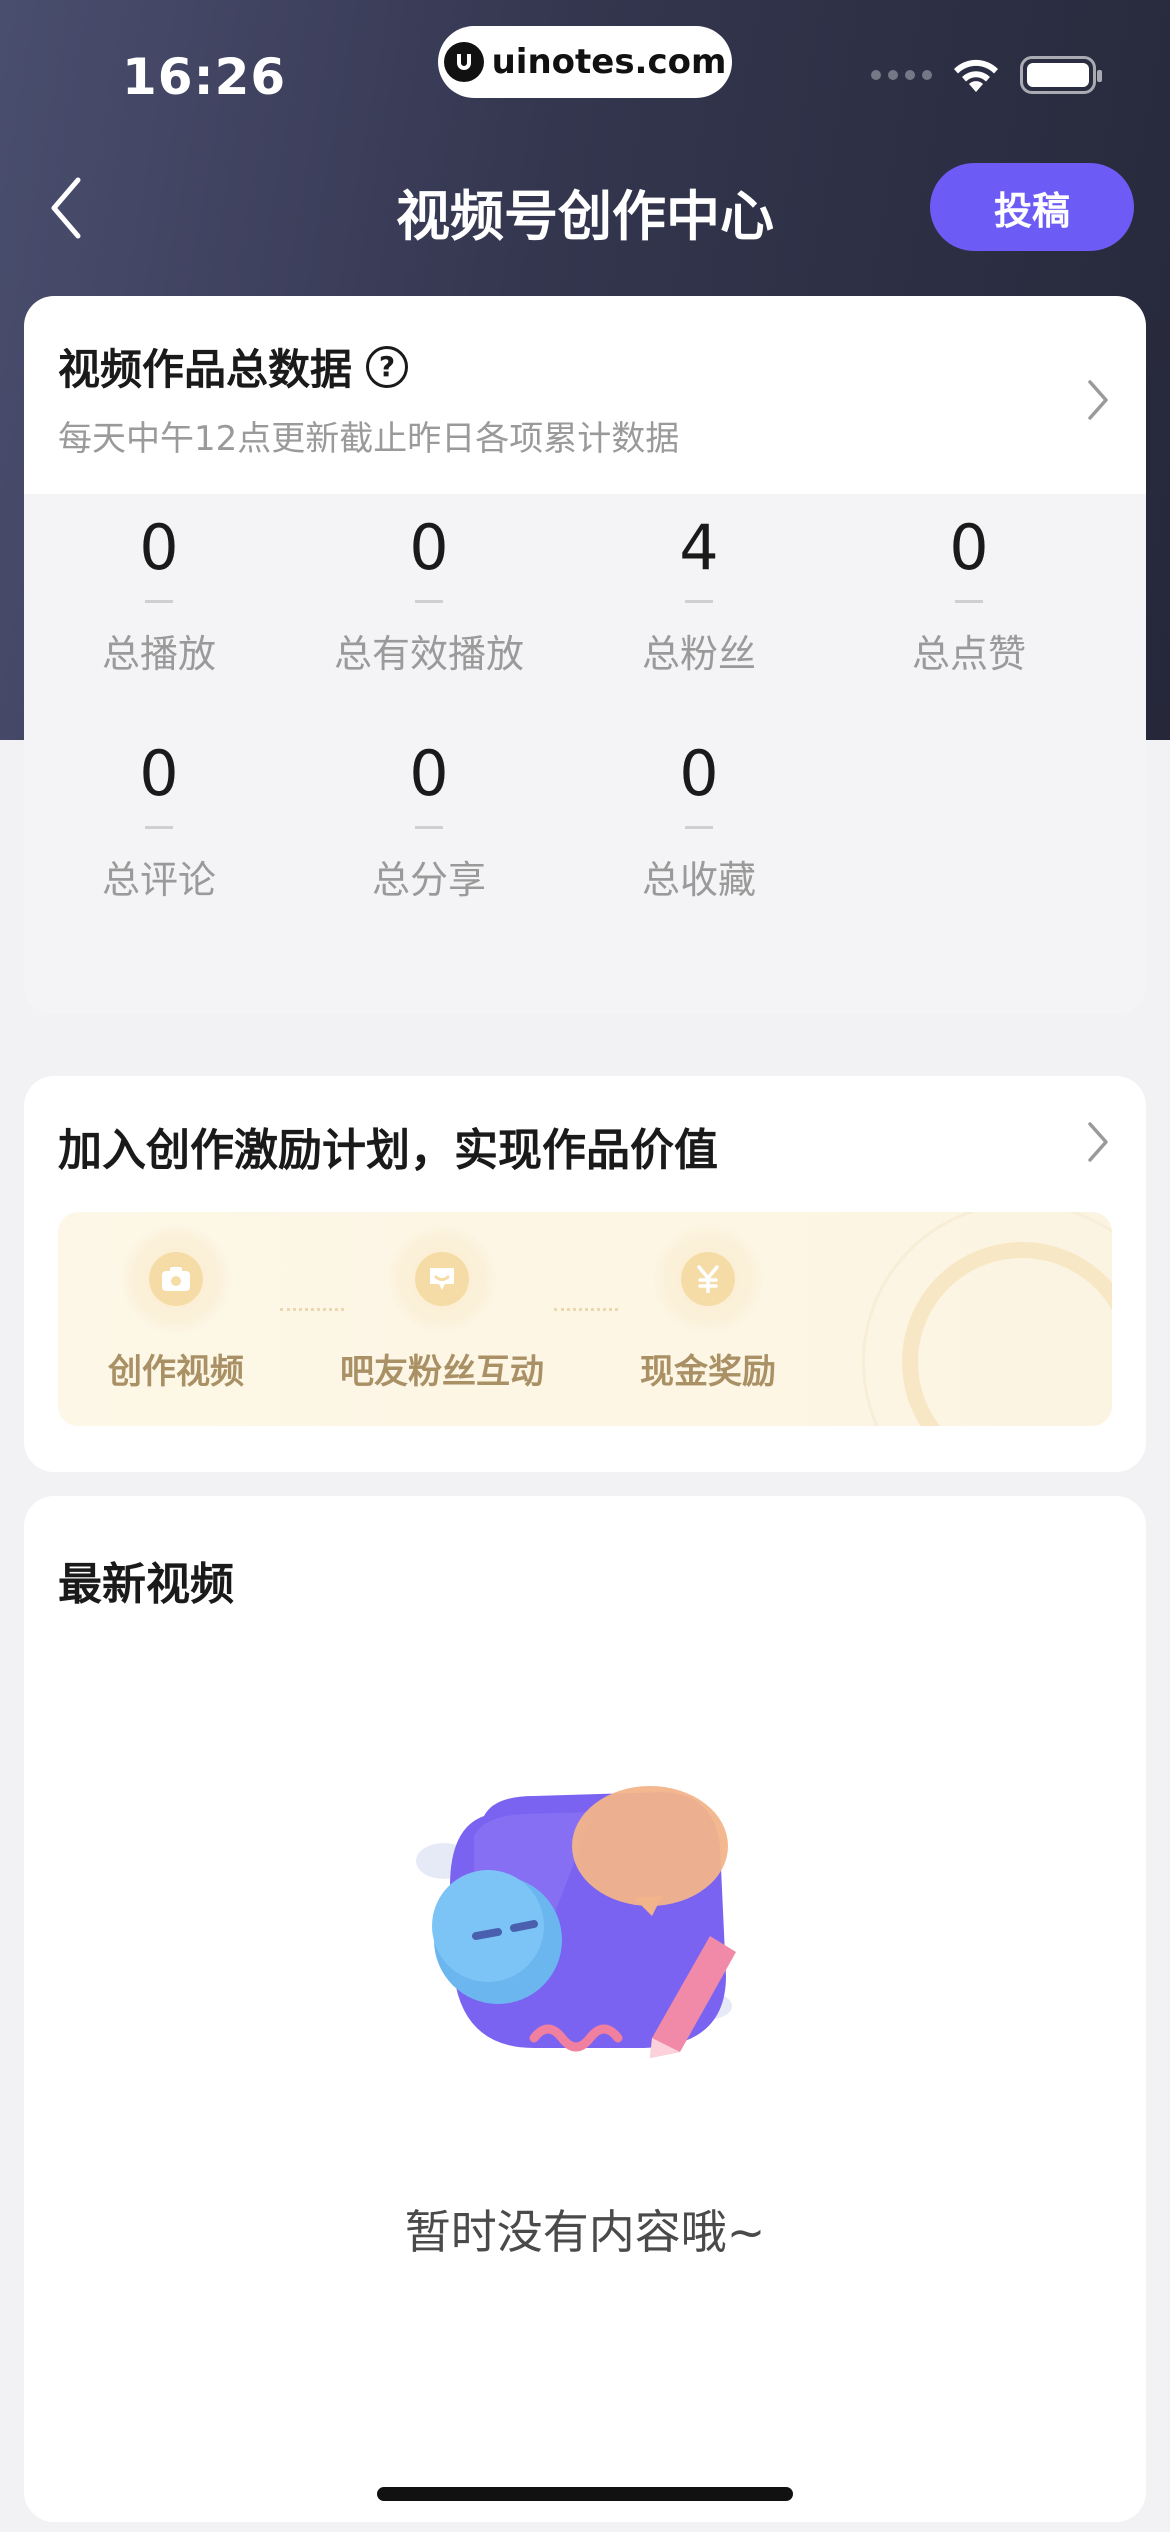  I want to click on stats-header: 视频作品总数据 ? 每天中午12点更新截止昨日各项累计数据, so click(585, 395).